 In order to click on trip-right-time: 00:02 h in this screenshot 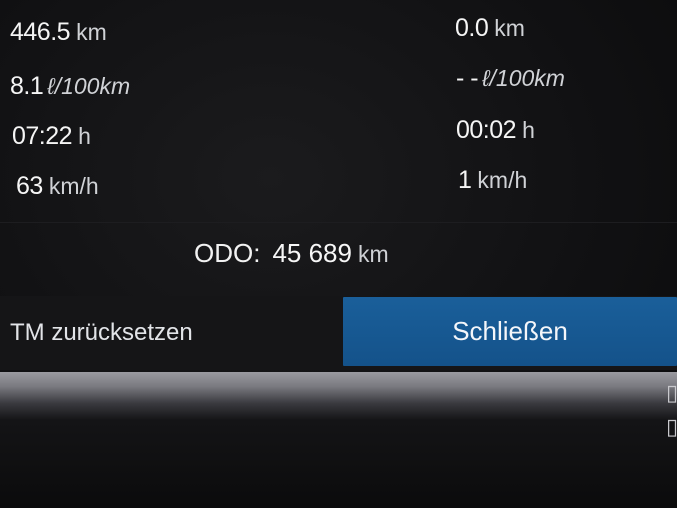, I will do `click(495, 130)`.